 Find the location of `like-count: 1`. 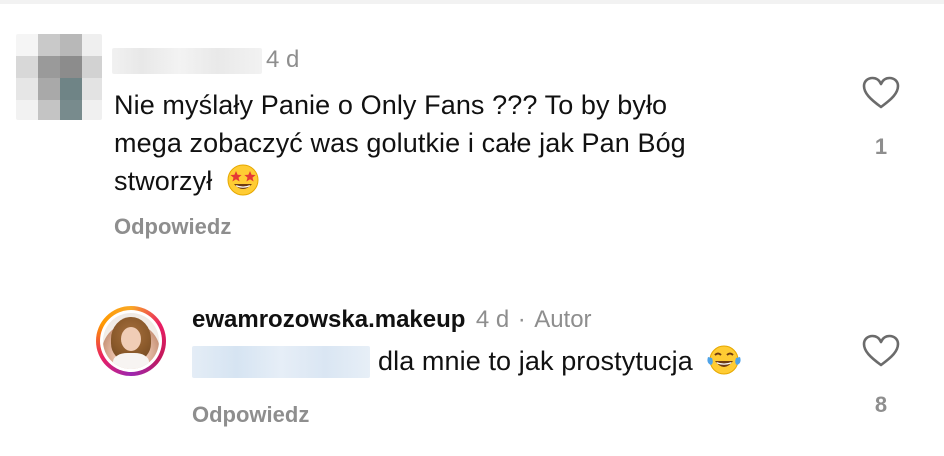

like-count: 1 is located at coordinates (881, 146).